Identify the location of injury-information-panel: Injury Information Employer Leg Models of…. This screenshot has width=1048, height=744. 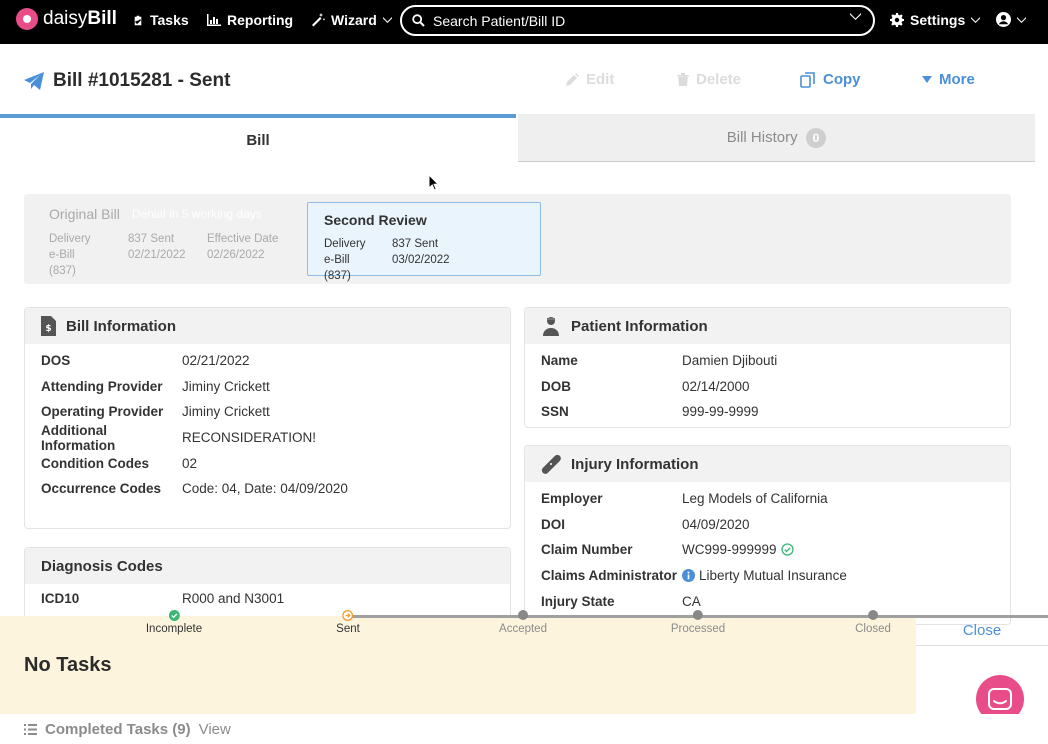
(767, 535).